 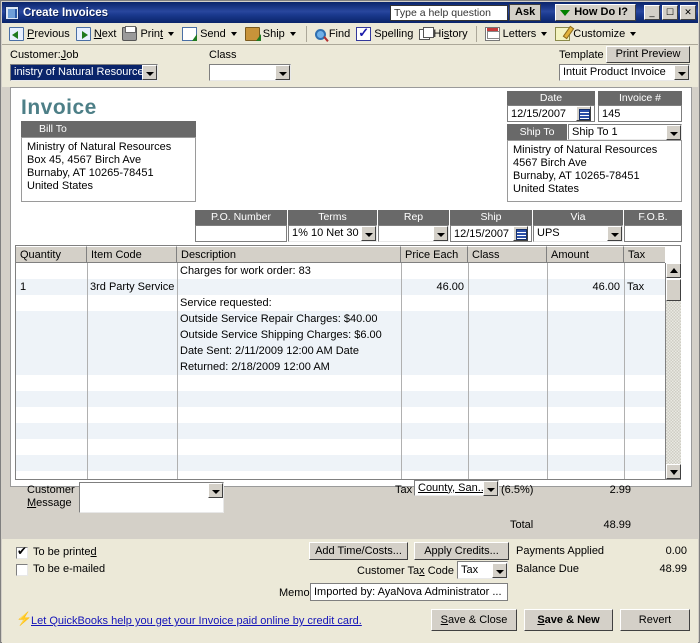 I want to click on grid-divider, so click(x=468, y=371).